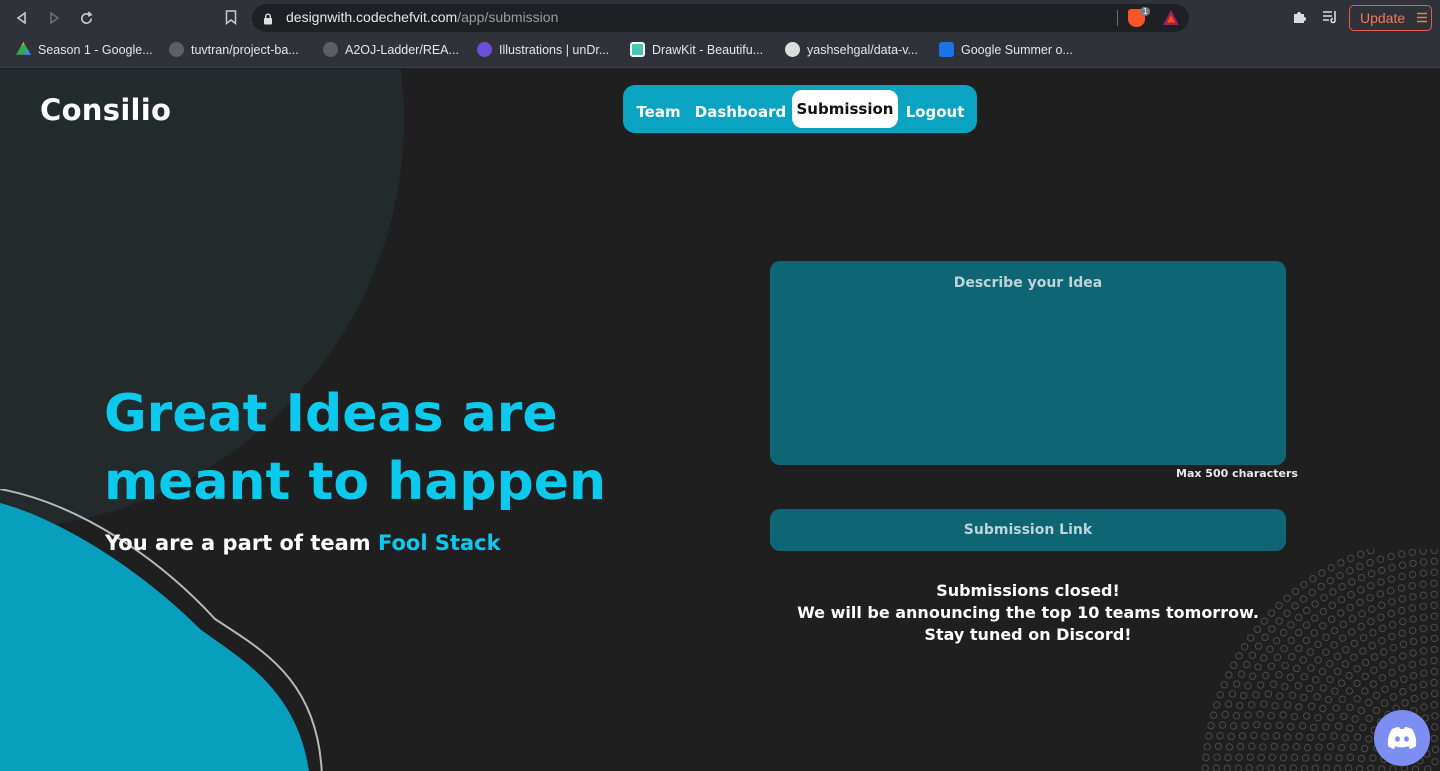 Image resolution: width=1440 pixels, height=771 pixels. I want to click on forward-arrow-icon, so click(54, 18).